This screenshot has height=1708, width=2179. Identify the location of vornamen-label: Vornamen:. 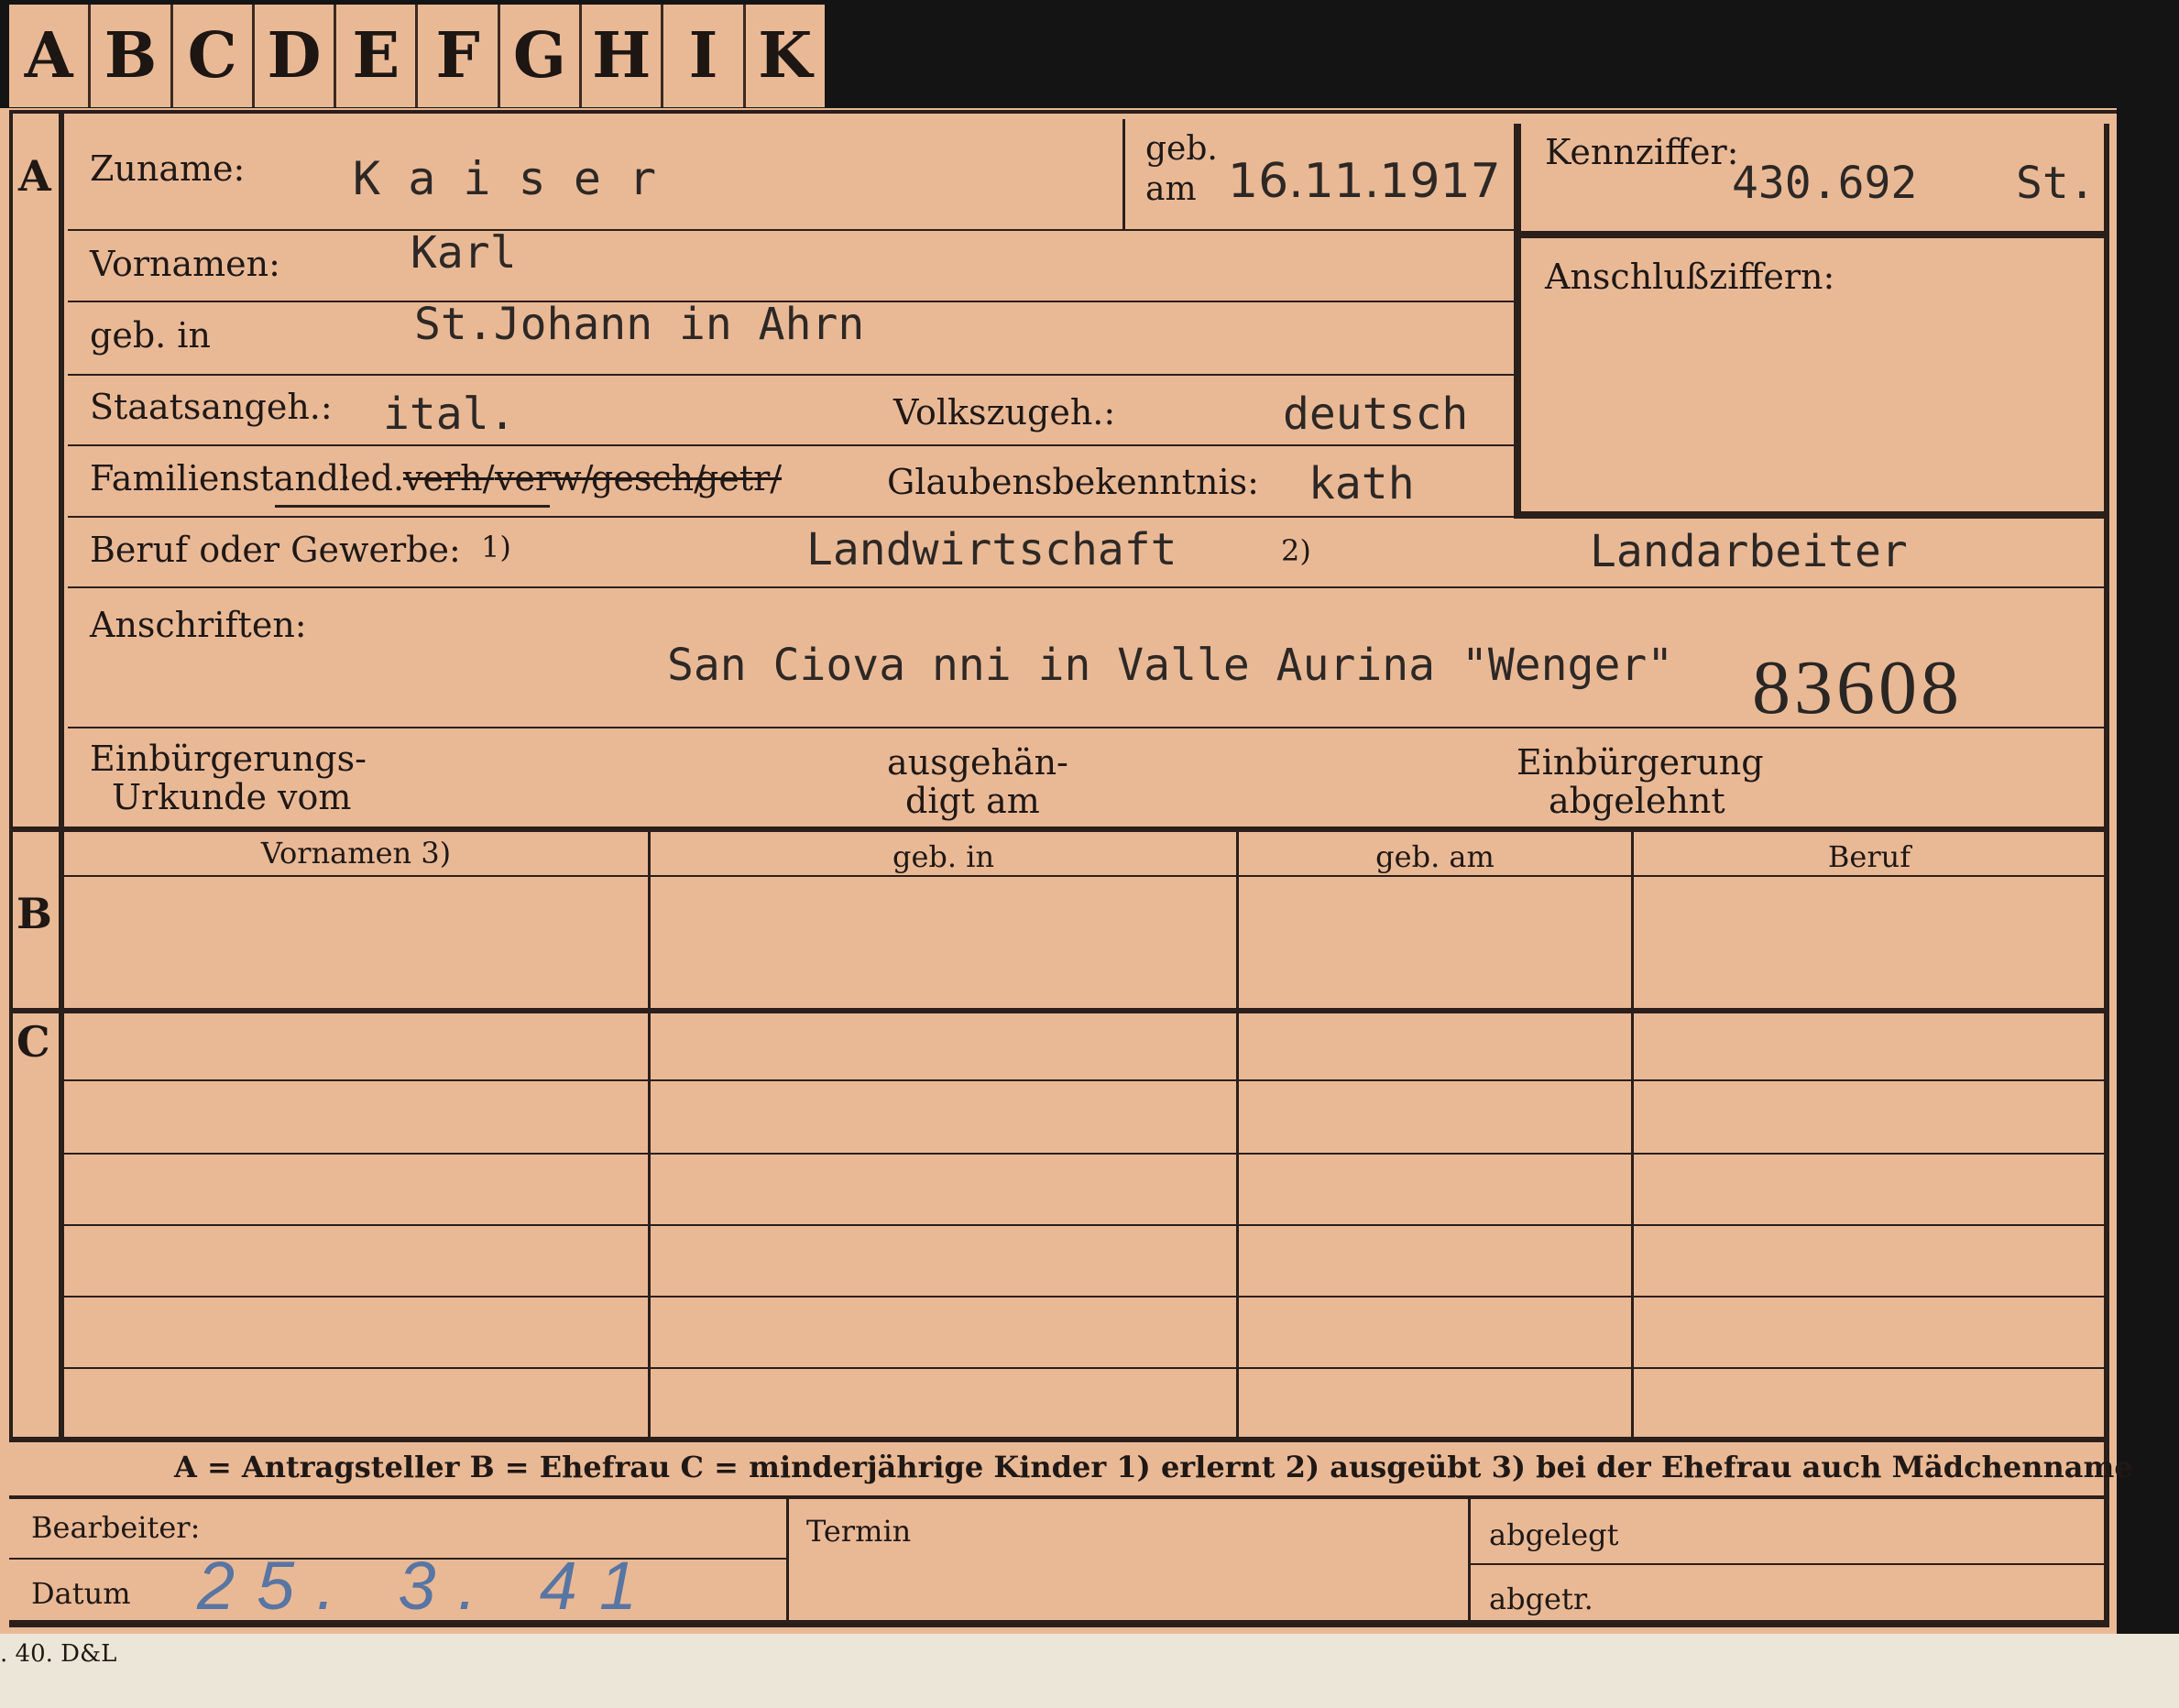
(185, 264).